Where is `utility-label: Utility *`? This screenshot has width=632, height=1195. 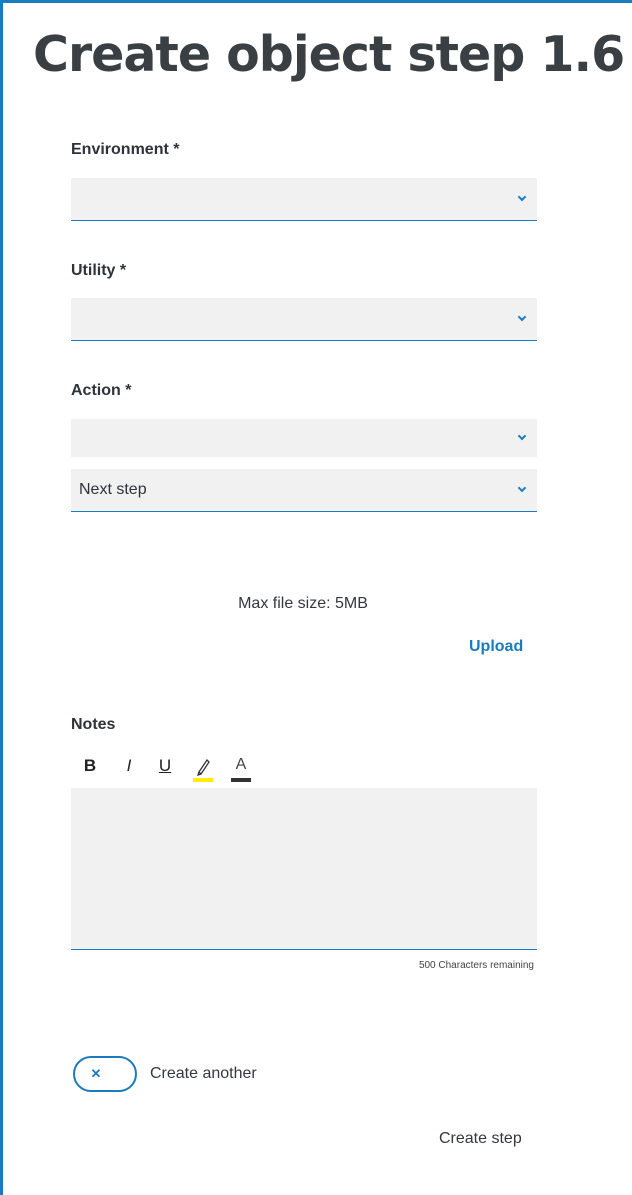 utility-label: Utility * is located at coordinates (99, 270).